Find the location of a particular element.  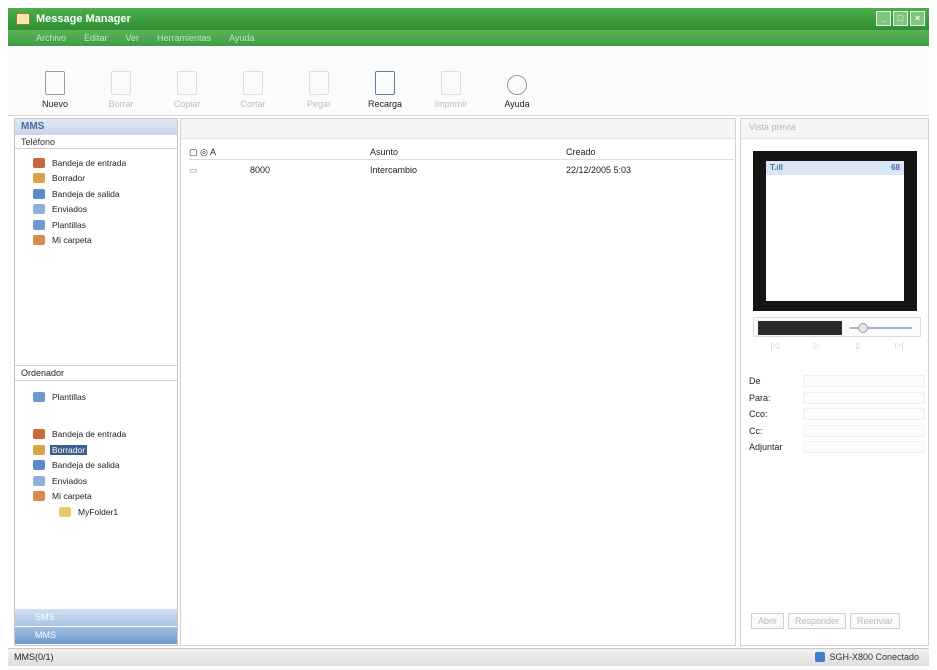

title-bar: Message Manager _ □ × is located at coordinates (468, 19).